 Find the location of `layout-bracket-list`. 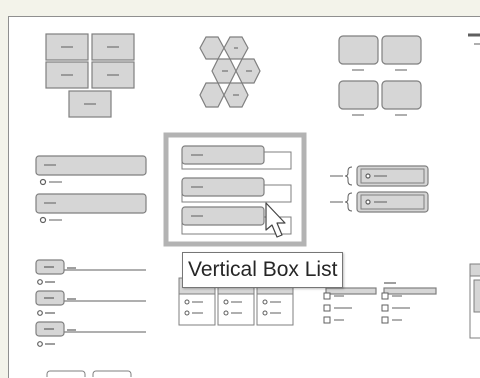

layout-bracket-list is located at coordinates (379, 189).